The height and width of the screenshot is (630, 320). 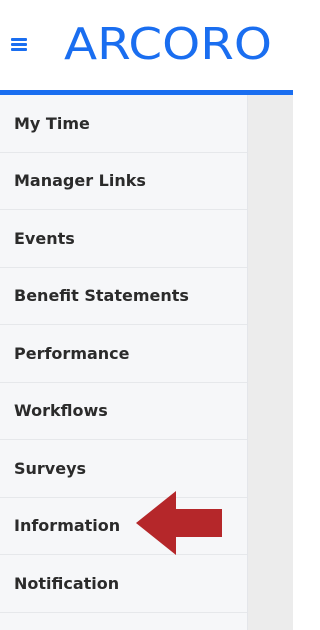 I want to click on sidebar-item-label: Workflows, so click(x=61, y=411).